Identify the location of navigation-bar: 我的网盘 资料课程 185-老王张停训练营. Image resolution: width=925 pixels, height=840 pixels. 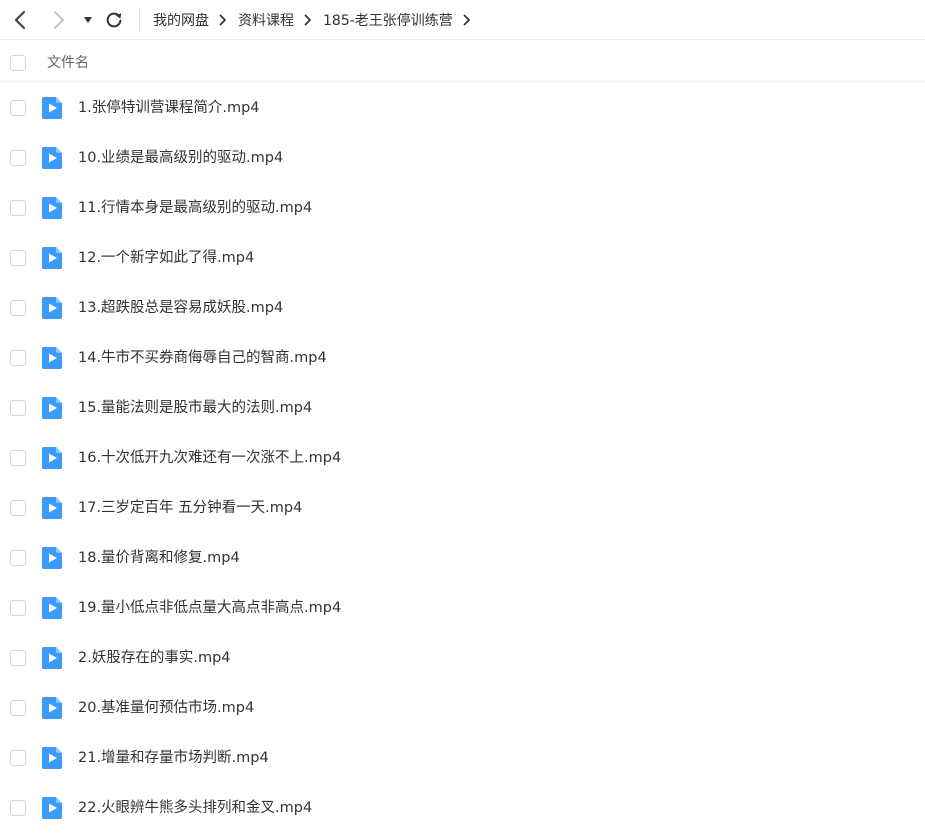
(462, 20).